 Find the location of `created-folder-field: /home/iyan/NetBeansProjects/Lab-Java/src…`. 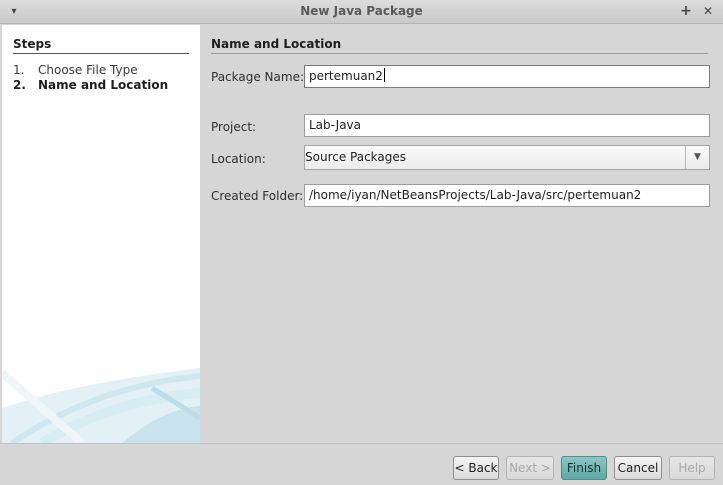

created-folder-field: /home/iyan/NetBeansProjects/Lab-Java/src… is located at coordinates (507, 195).